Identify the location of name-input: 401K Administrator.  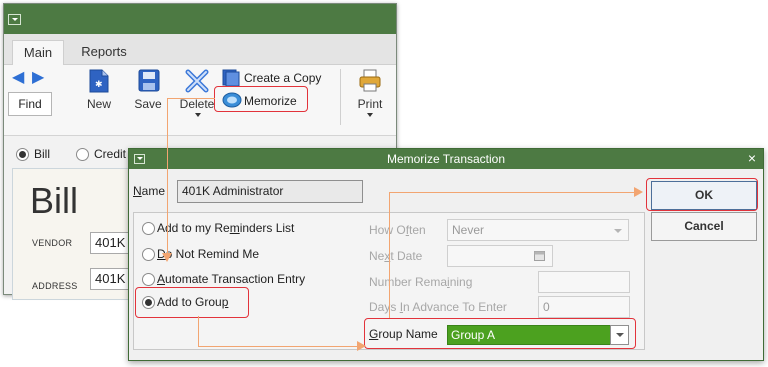
(270, 191).